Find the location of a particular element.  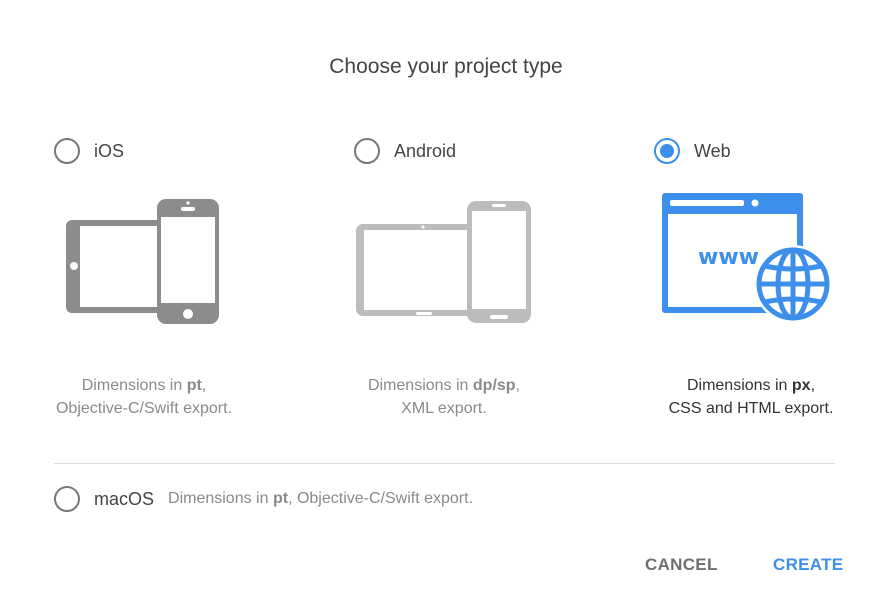

radio-option-web: Web is located at coordinates (692, 151).